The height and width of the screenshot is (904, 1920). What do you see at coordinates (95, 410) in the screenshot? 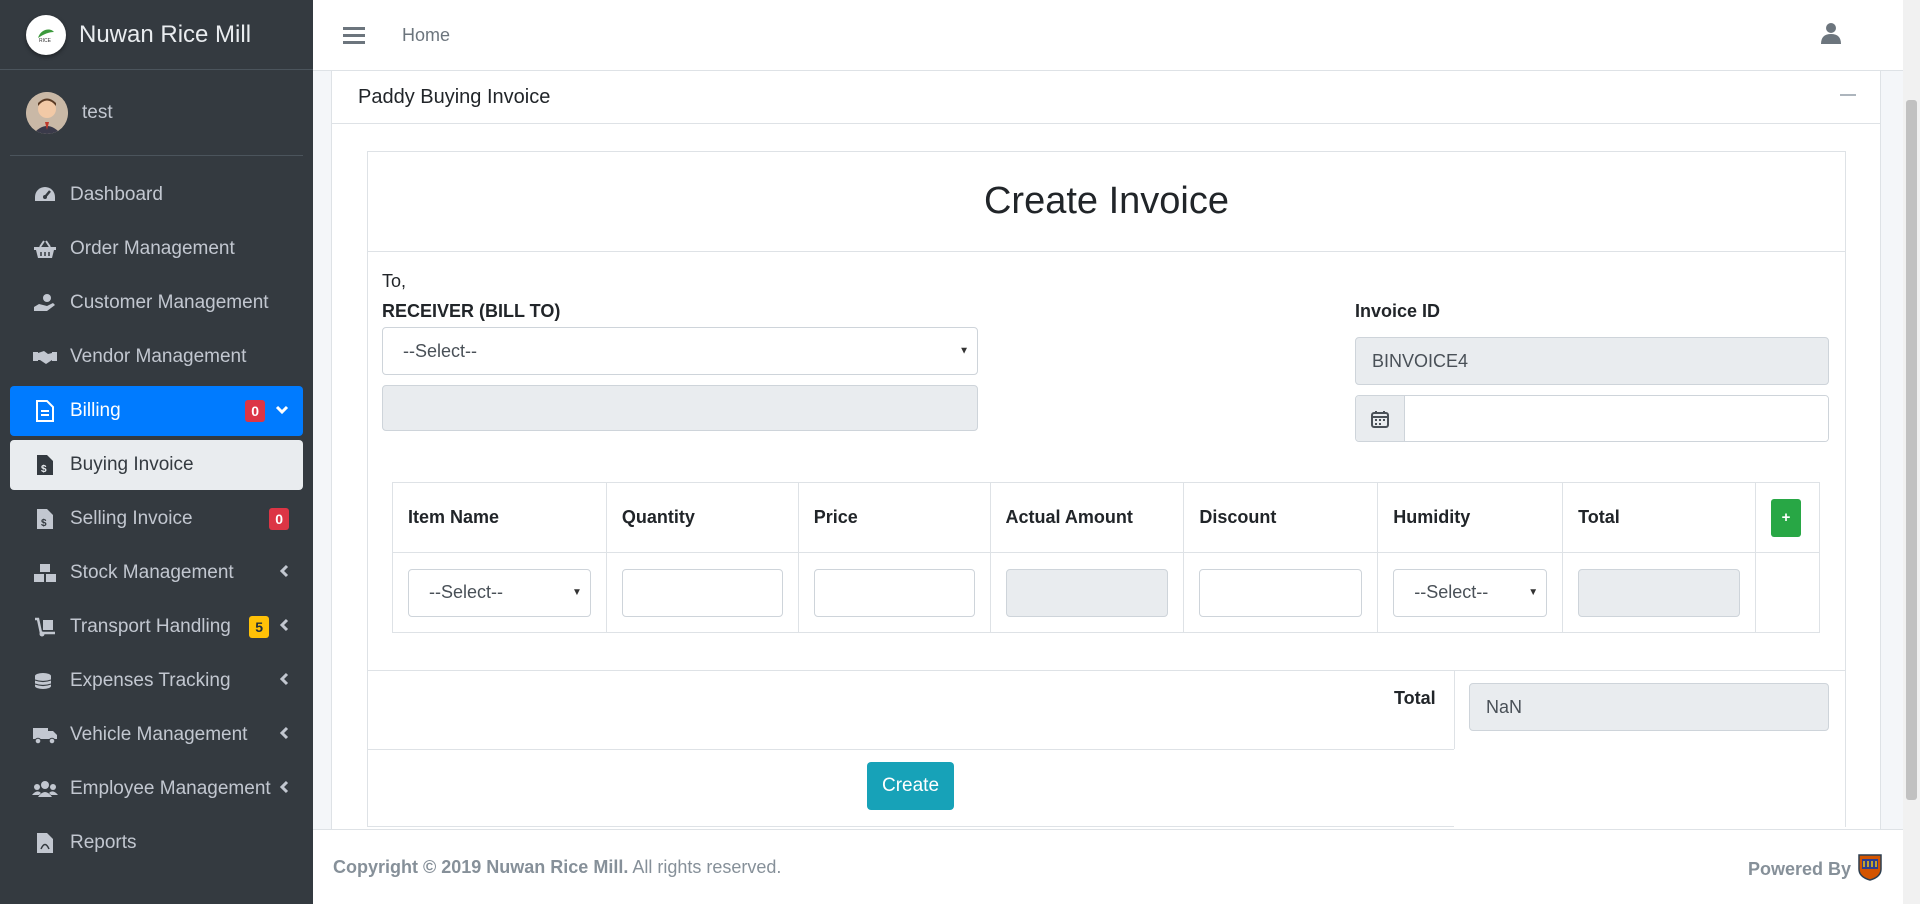
I see `sidebar-item-label: Billing` at bounding box center [95, 410].